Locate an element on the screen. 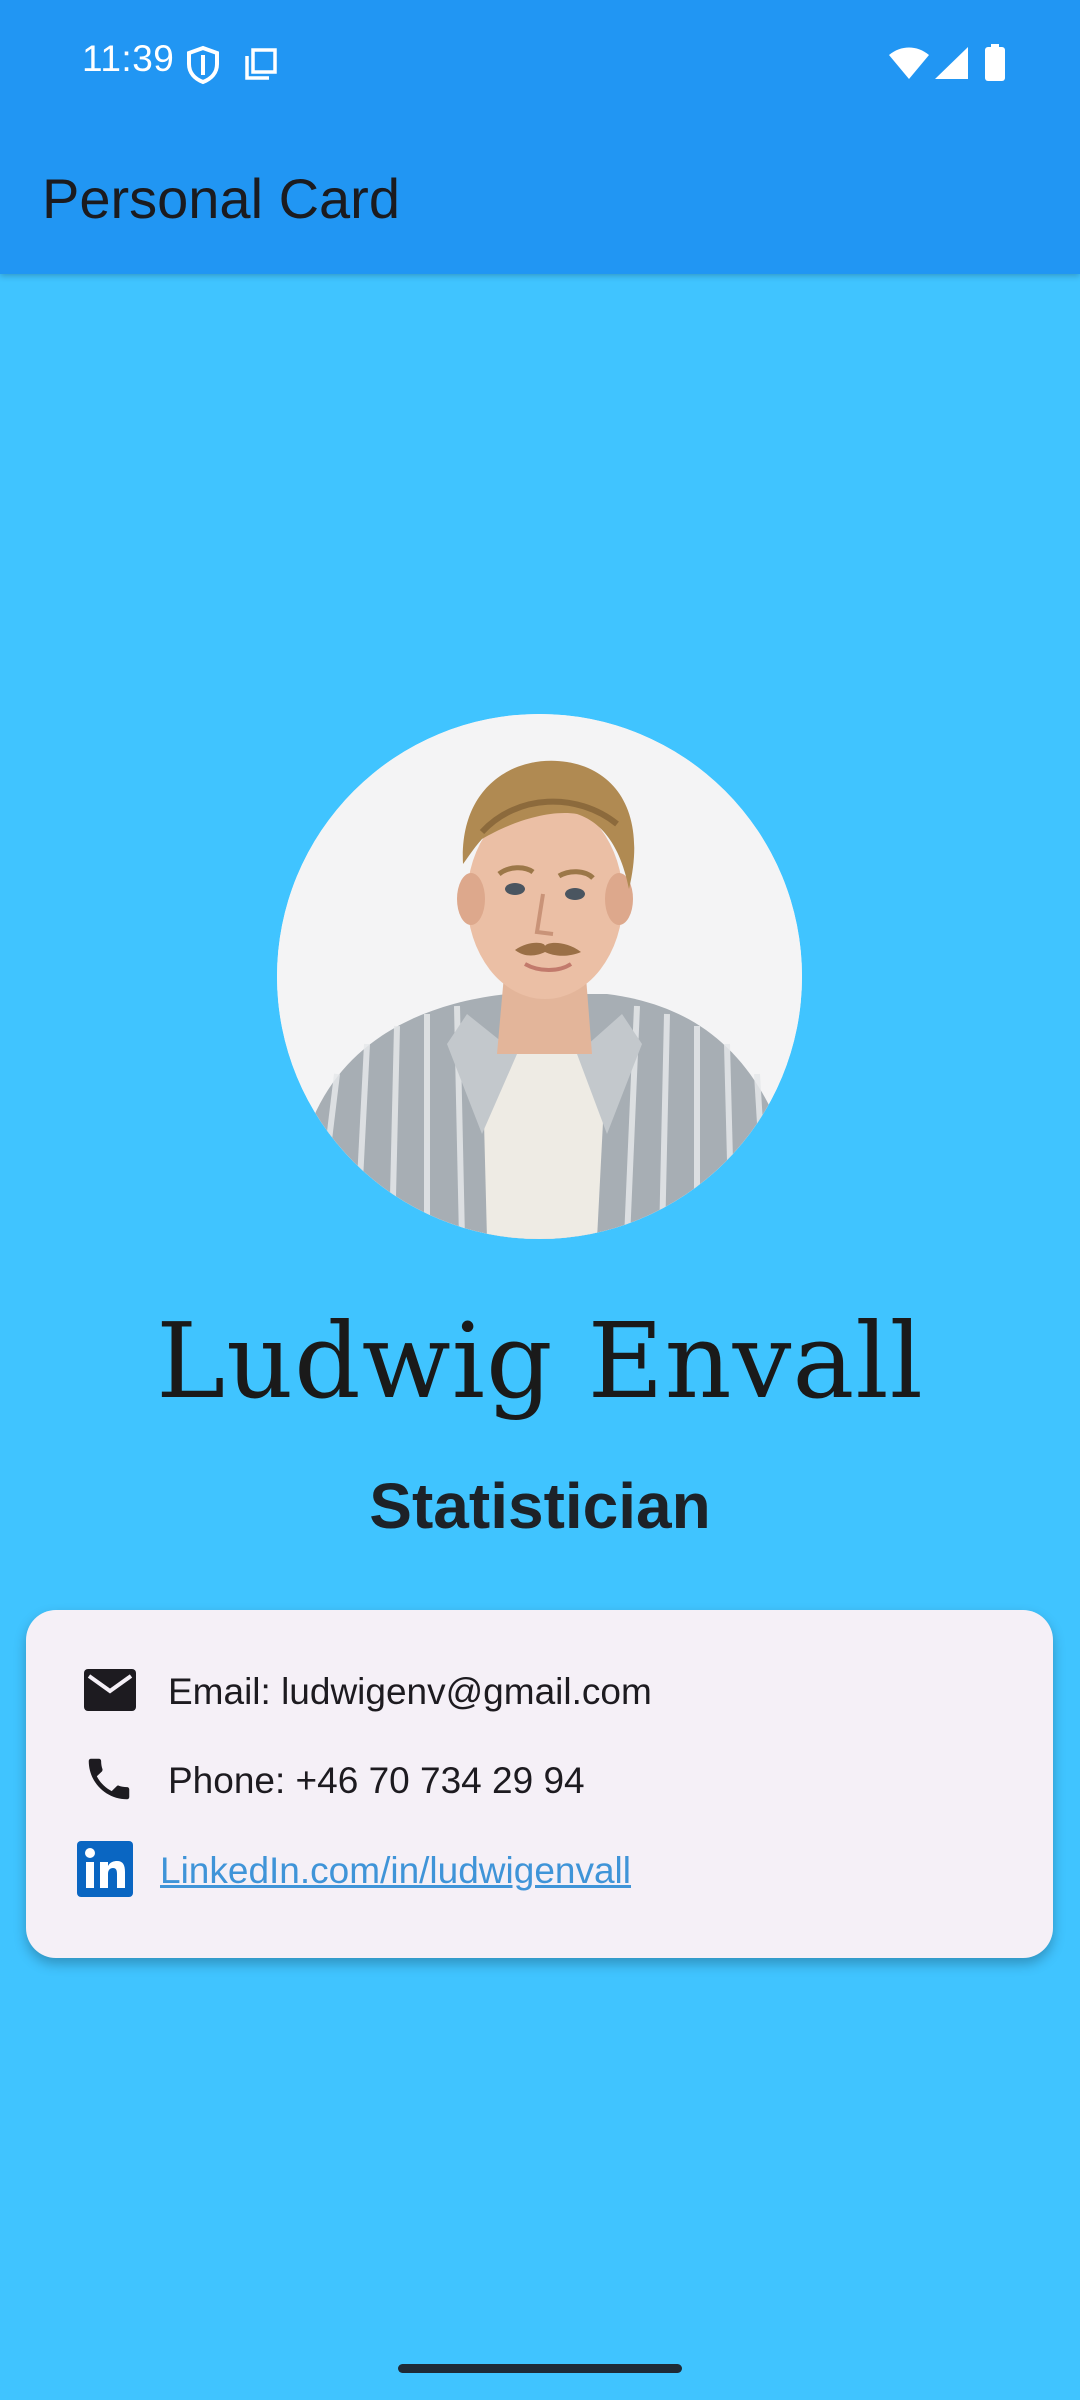  profile-photo is located at coordinates (539, 976).